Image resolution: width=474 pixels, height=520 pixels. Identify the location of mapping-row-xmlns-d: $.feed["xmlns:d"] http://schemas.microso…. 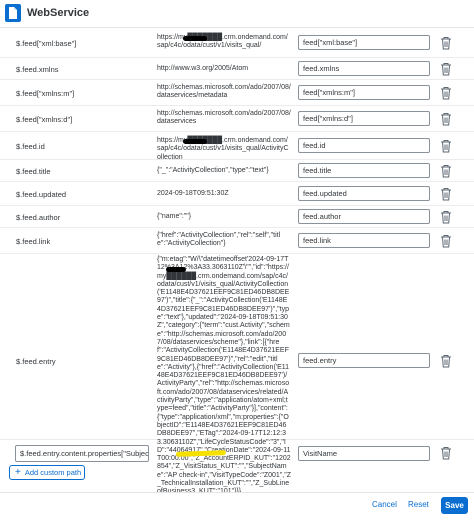
(237, 119).